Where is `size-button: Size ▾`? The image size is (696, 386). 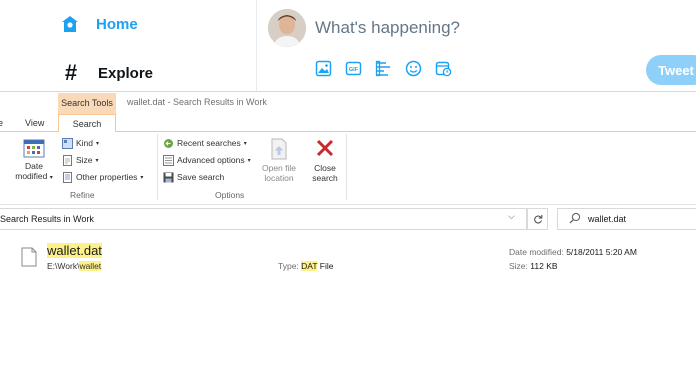
size-button: Size ▾ is located at coordinates (80, 160).